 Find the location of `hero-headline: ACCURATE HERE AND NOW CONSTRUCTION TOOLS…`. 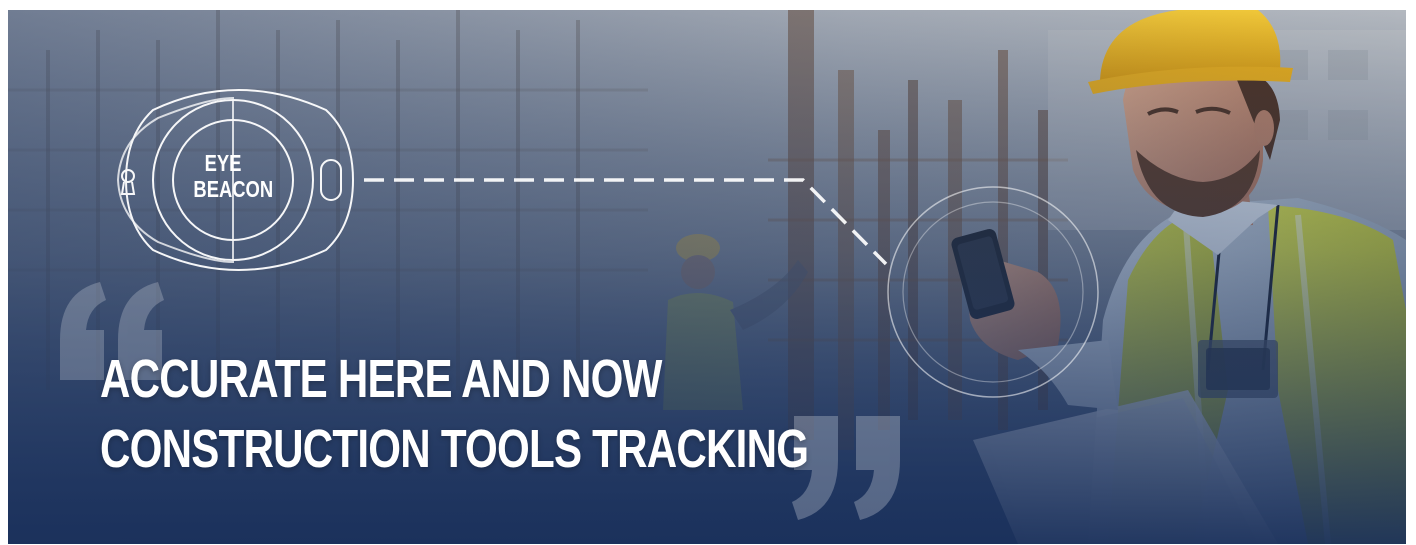

hero-headline: ACCURATE HERE AND NOW CONSTRUCTION TOOLS… is located at coordinates (454, 414).